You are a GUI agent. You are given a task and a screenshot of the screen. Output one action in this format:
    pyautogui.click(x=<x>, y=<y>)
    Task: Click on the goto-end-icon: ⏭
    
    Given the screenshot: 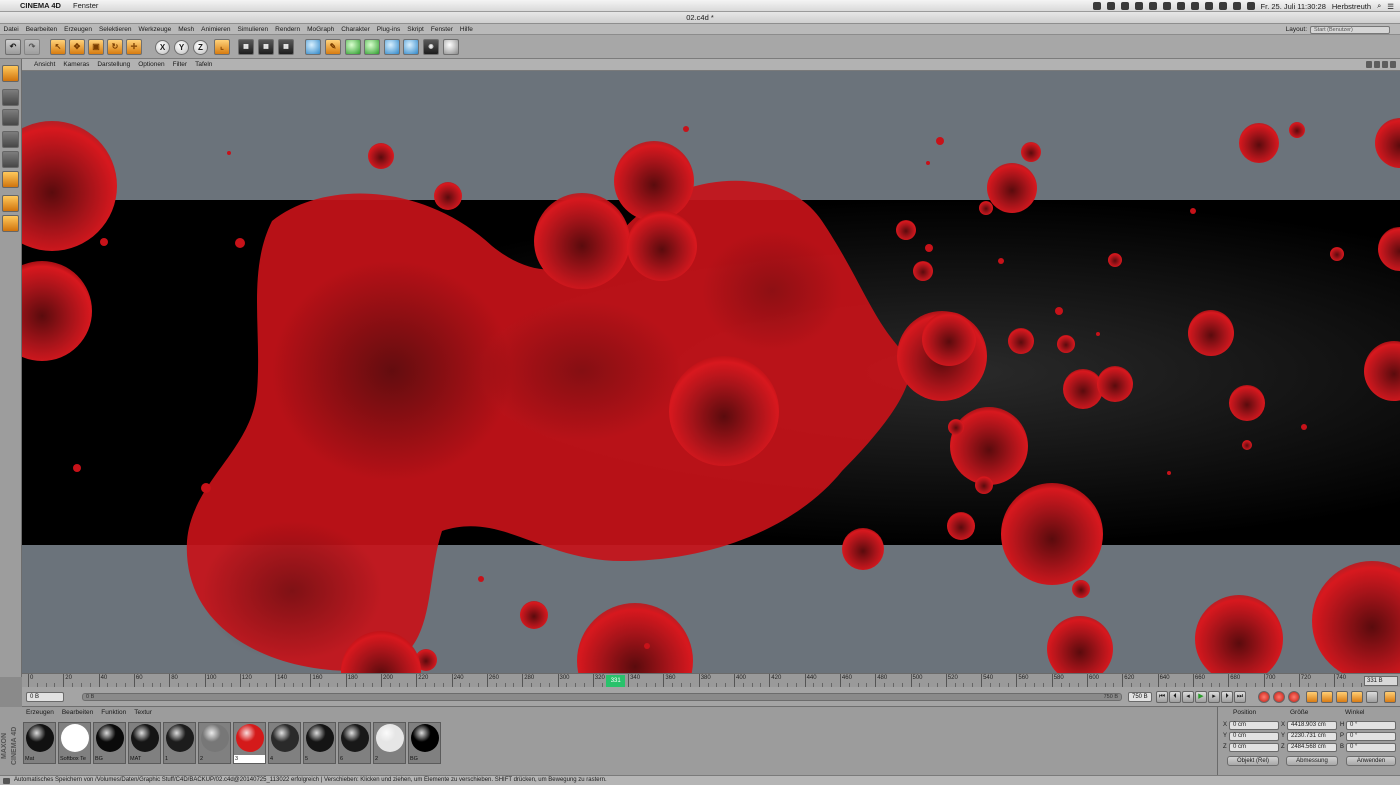 What is the action you would take?
    pyautogui.click(x=1240, y=697)
    